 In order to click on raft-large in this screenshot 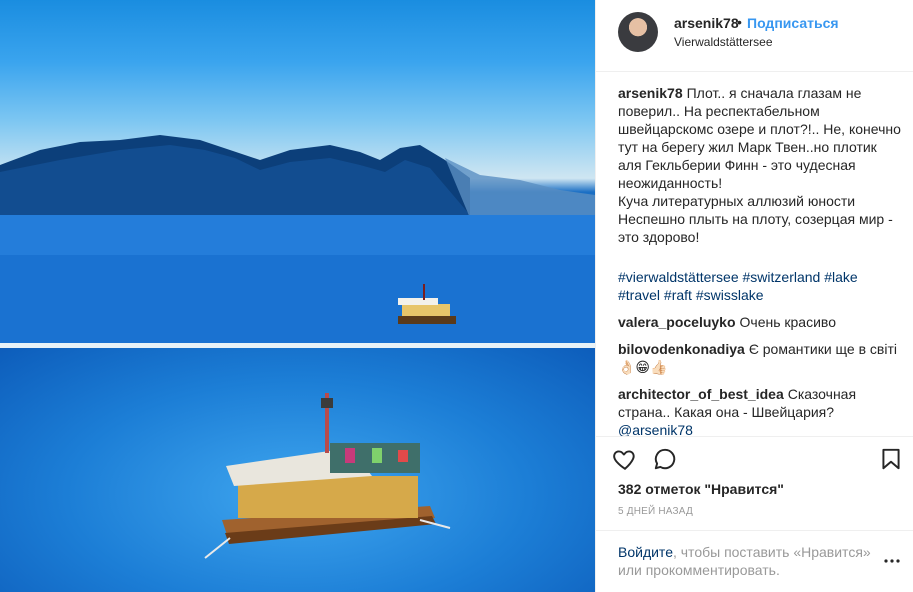, I will do `click(327, 476)`.